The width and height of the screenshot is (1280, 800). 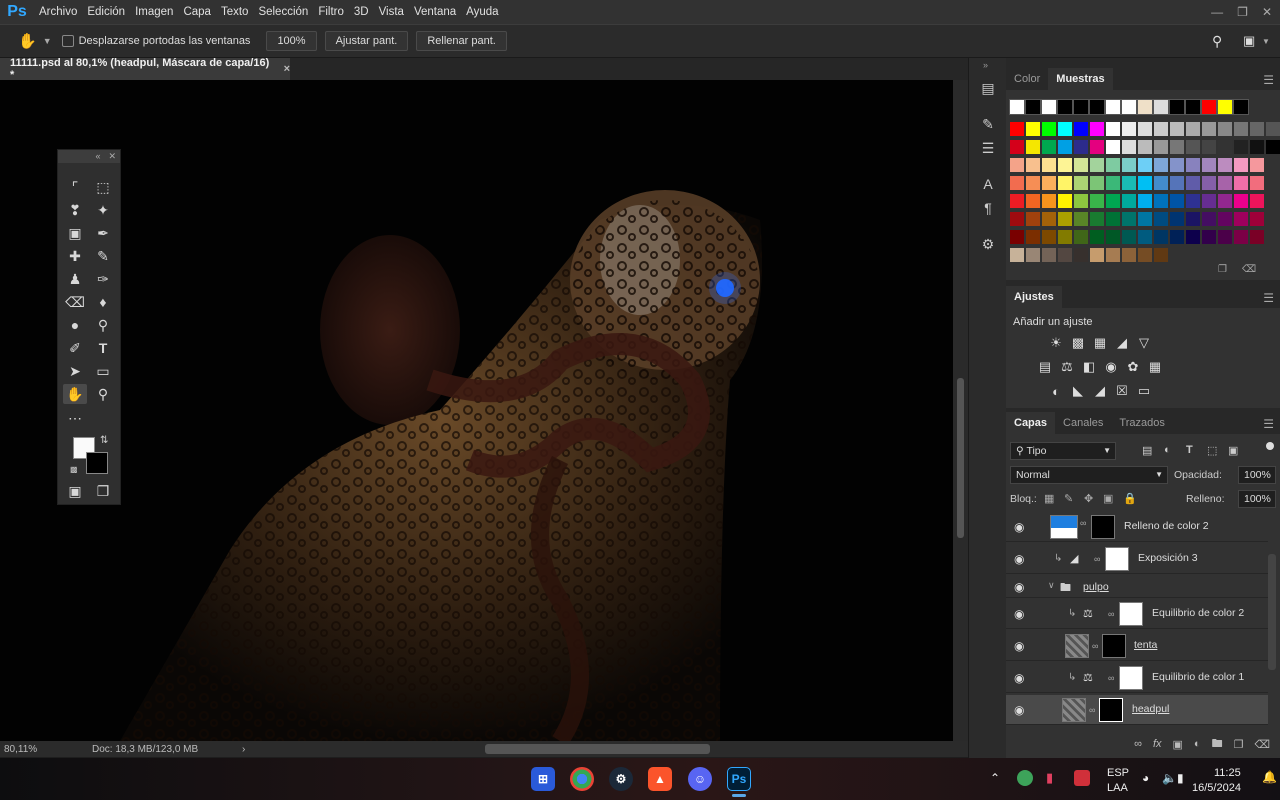 What do you see at coordinates (1019, 614) in the screenshot?
I see `eye-icon: ◉` at bounding box center [1019, 614].